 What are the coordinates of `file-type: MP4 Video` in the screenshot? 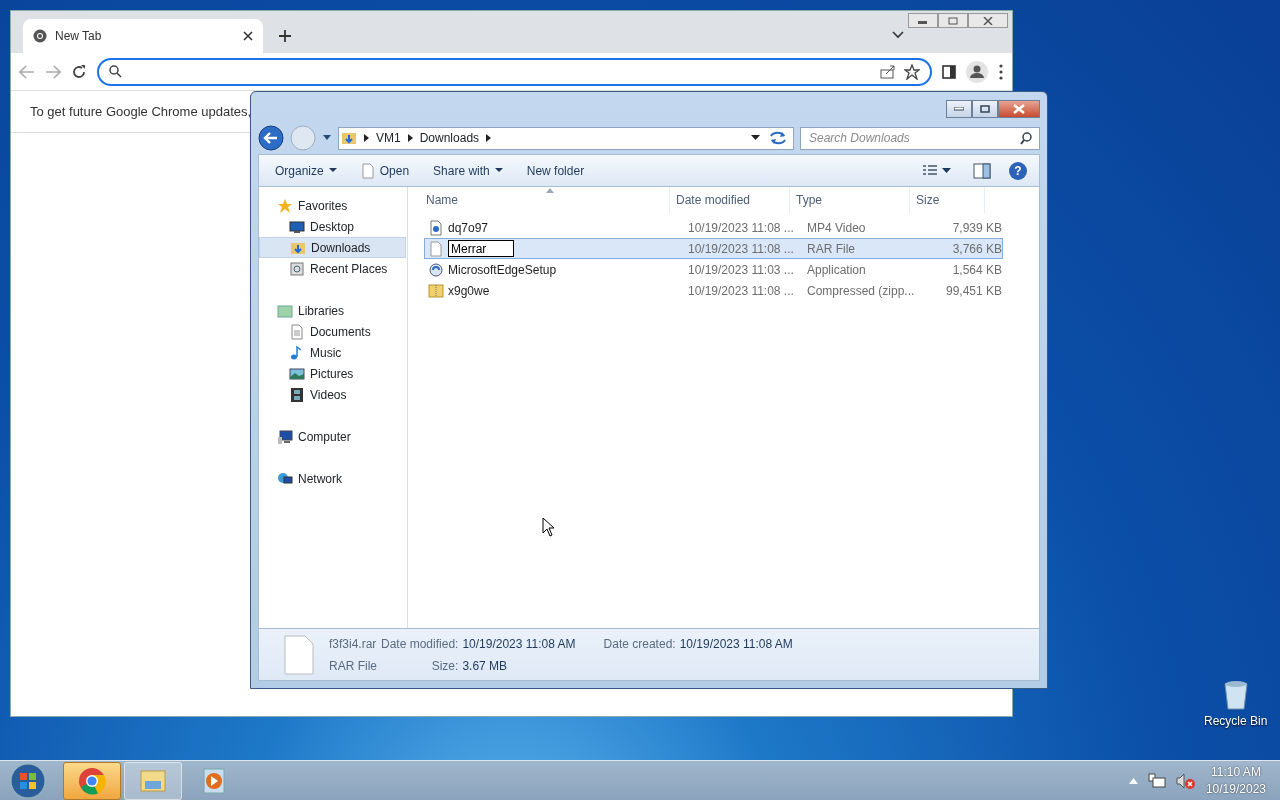 It's located at (837, 228).